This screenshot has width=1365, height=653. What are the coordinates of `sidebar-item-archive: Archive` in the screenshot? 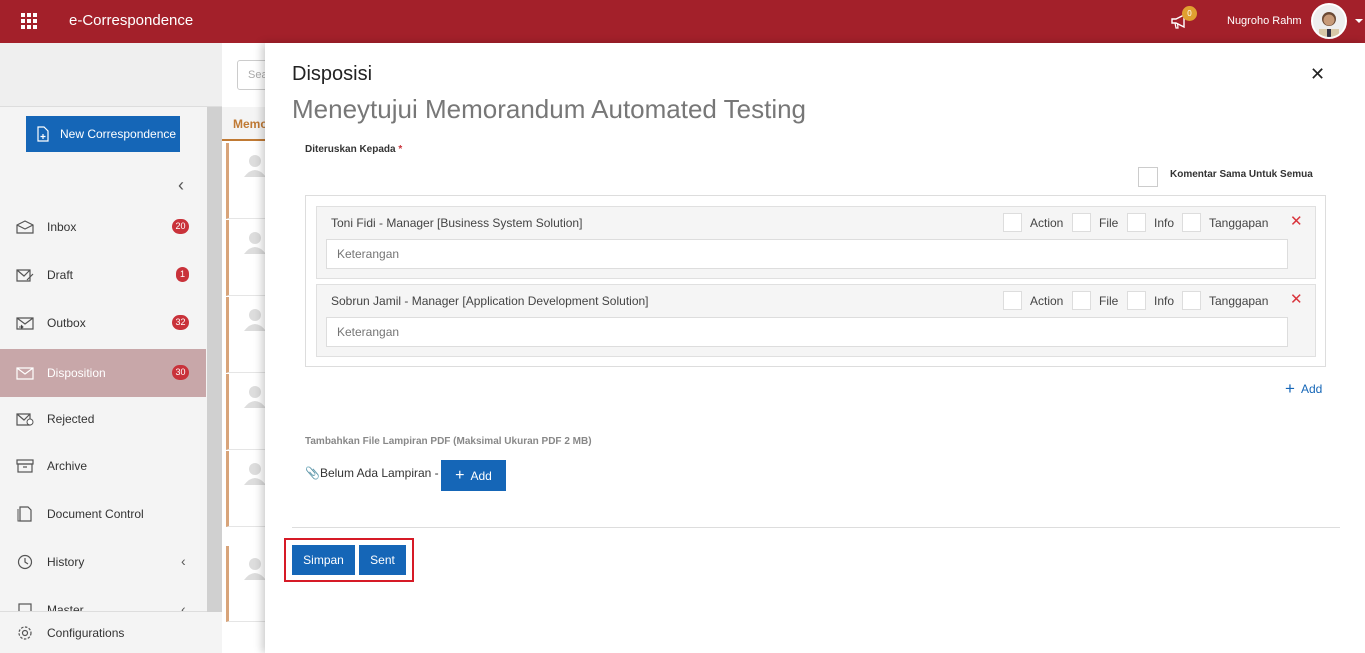 It's located at (103, 466).